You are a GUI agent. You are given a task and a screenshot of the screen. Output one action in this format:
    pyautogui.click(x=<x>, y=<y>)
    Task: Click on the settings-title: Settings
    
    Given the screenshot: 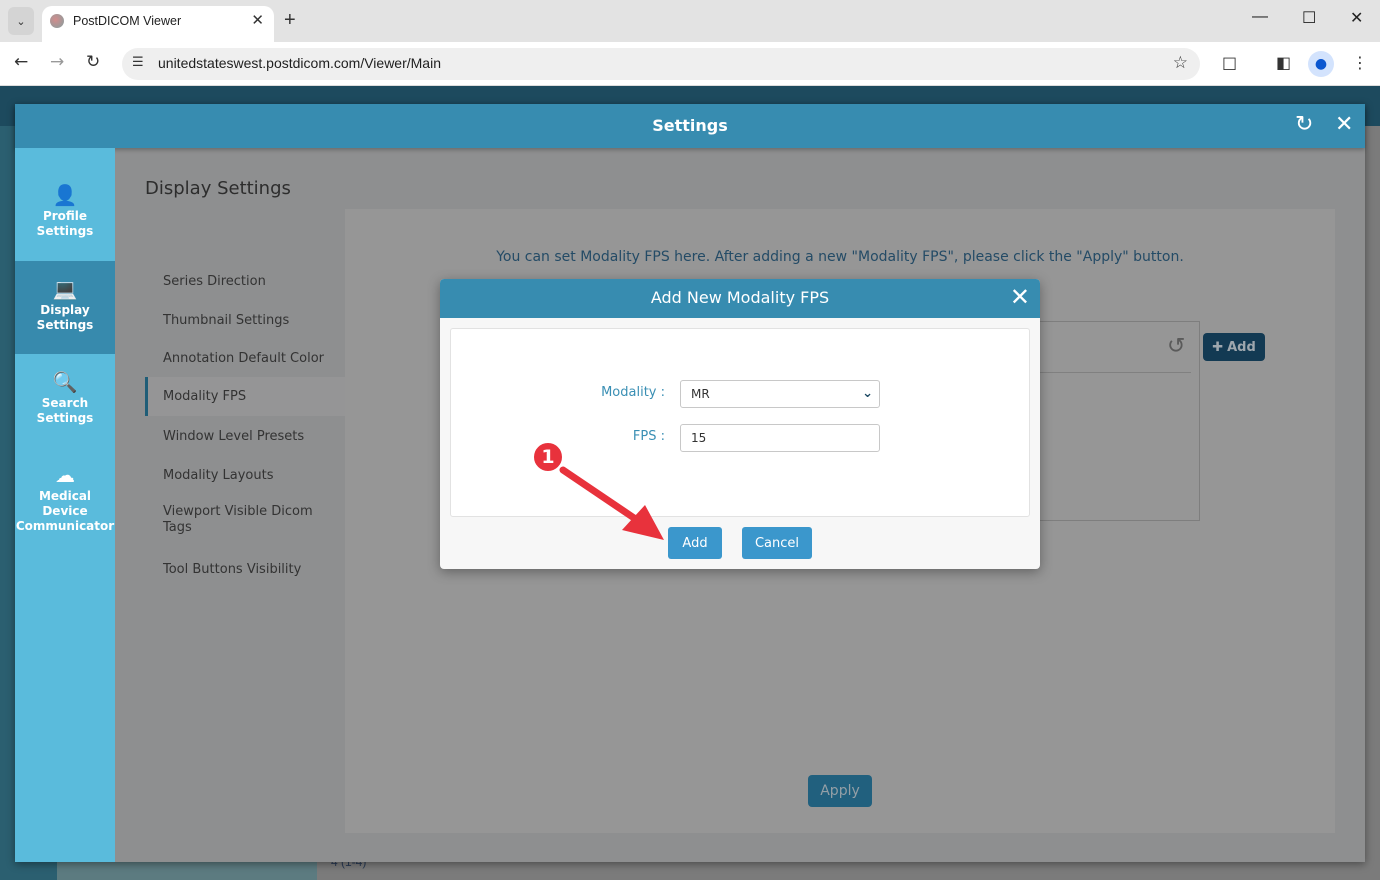 What is the action you would take?
    pyautogui.click(x=690, y=125)
    